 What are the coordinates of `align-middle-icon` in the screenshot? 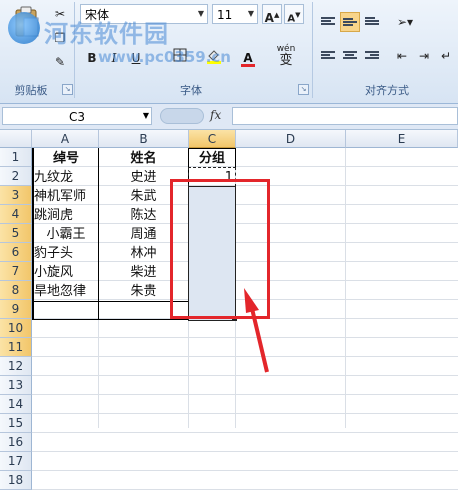 It's located at (350, 22).